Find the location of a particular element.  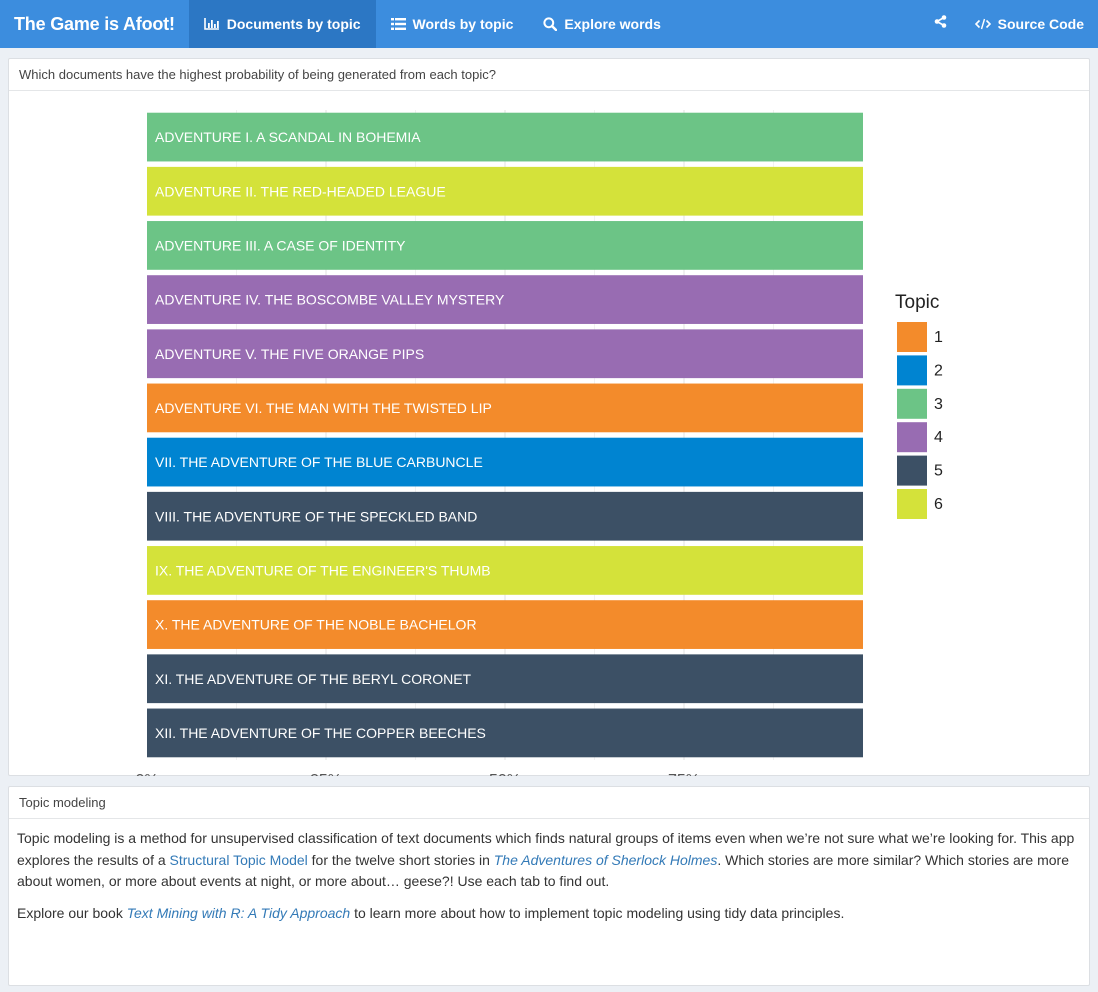

bar-label: XI. THE ADVENTURE OF THE BERYL CORONET is located at coordinates (313, 679).